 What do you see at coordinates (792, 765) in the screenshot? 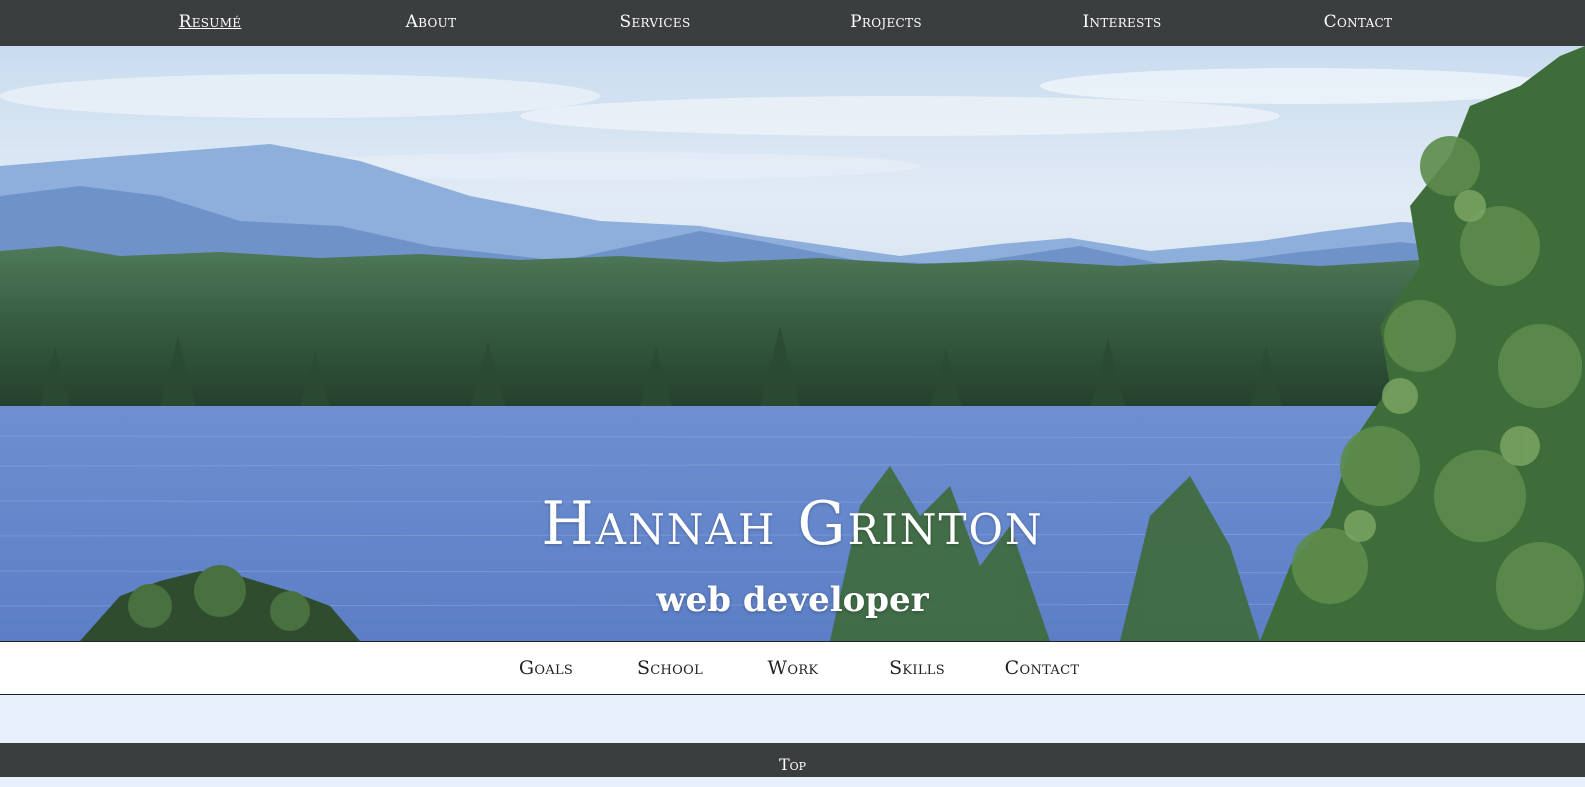
I see `back-to-top-link: Top` at bounding box center [792, 765].